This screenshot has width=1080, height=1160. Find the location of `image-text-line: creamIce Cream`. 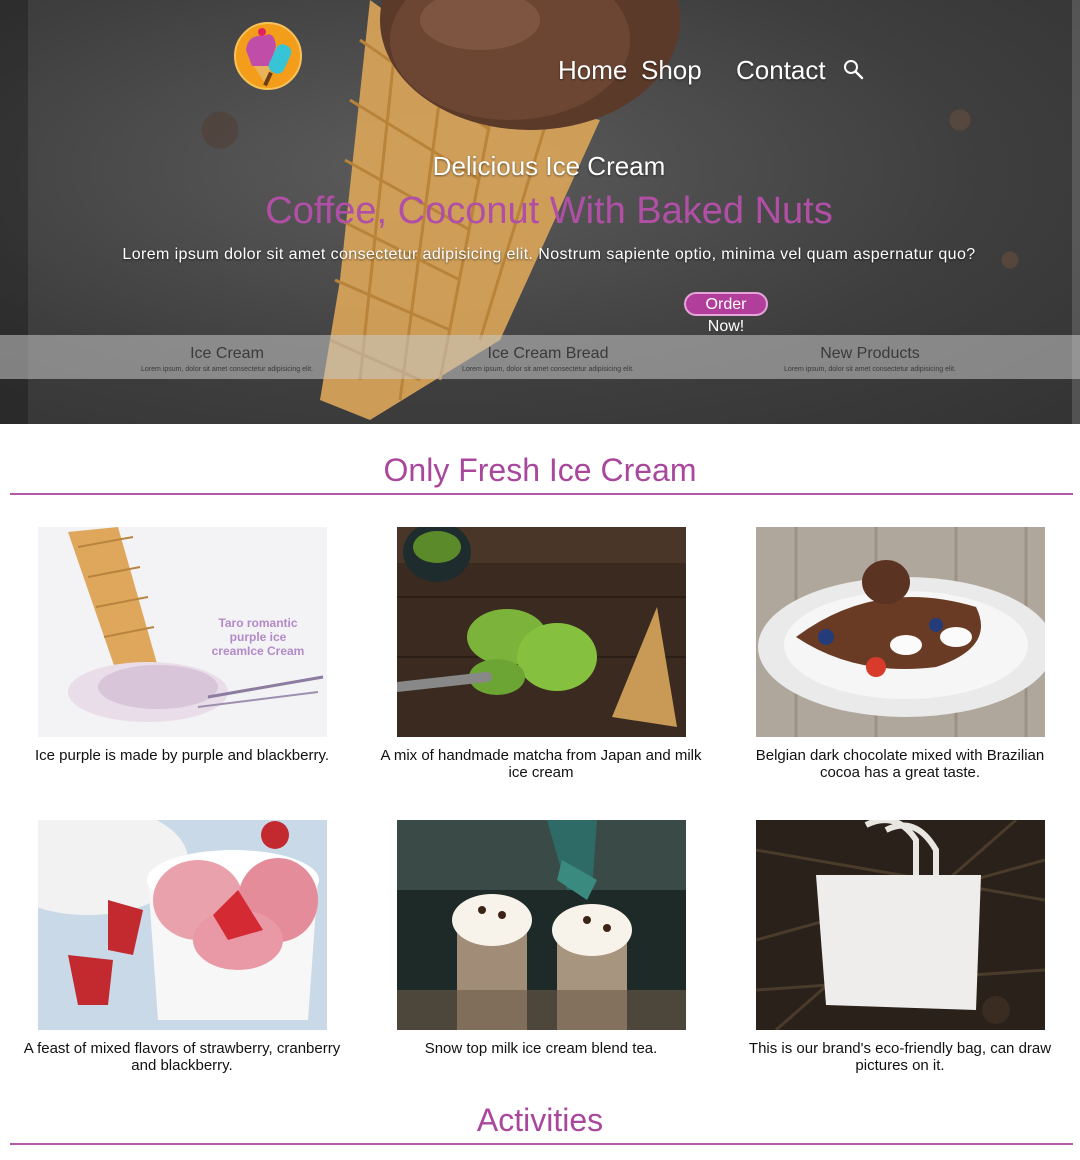

image-text-line: creamIce Cream is located at coordinates (257, 651).